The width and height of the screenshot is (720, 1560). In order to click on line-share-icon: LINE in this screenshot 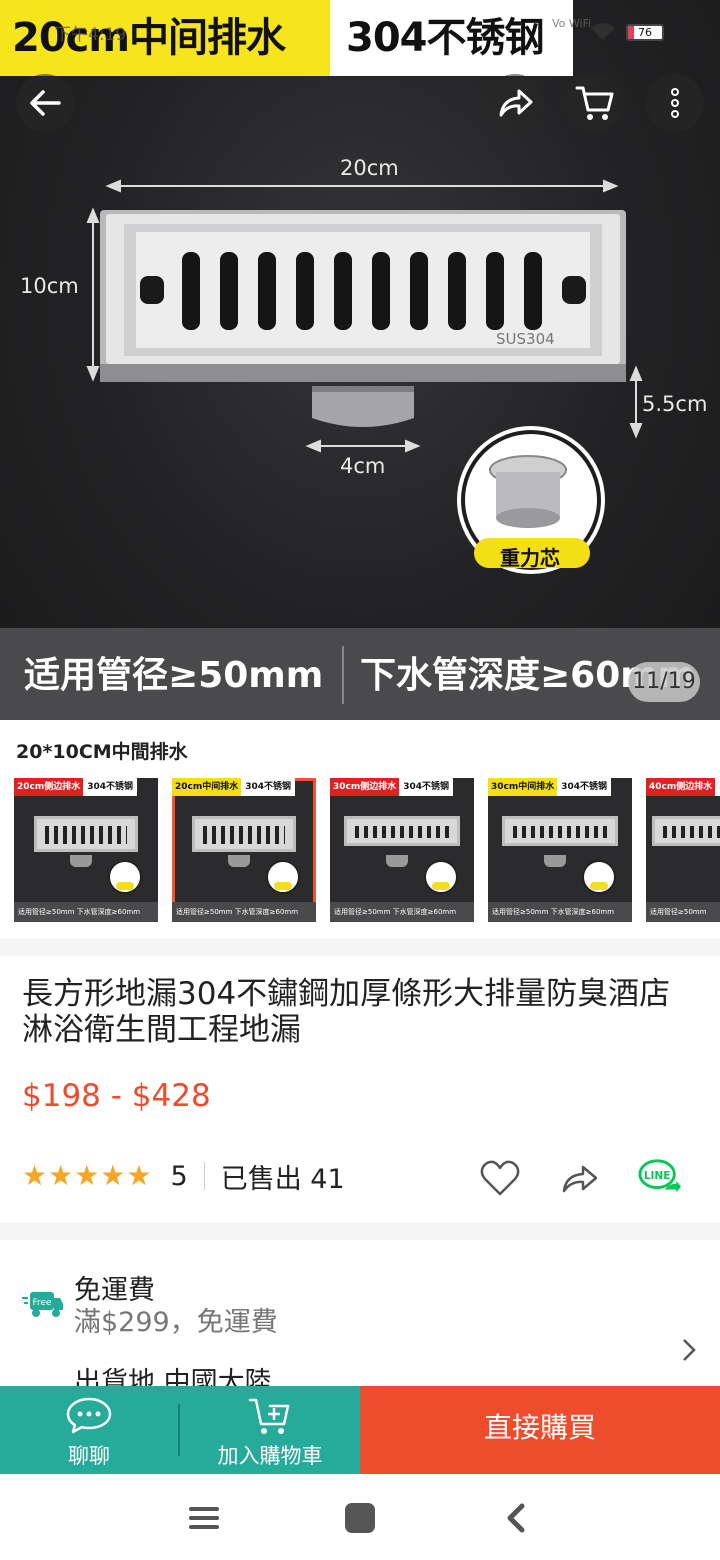, I will do `click(660, 1176)`.